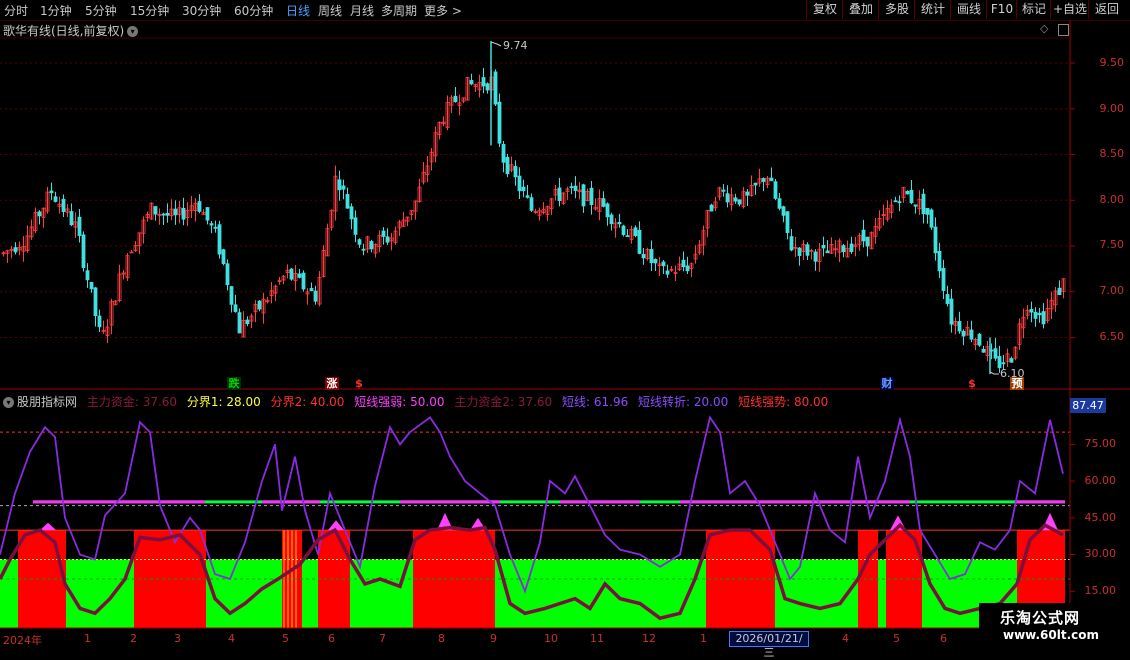 Image resolution: width=1130 pixels, height=660 pixels. Describe the element at coordinates (1063, 30) in the screenshot. I see `maximize-icon` at that location.